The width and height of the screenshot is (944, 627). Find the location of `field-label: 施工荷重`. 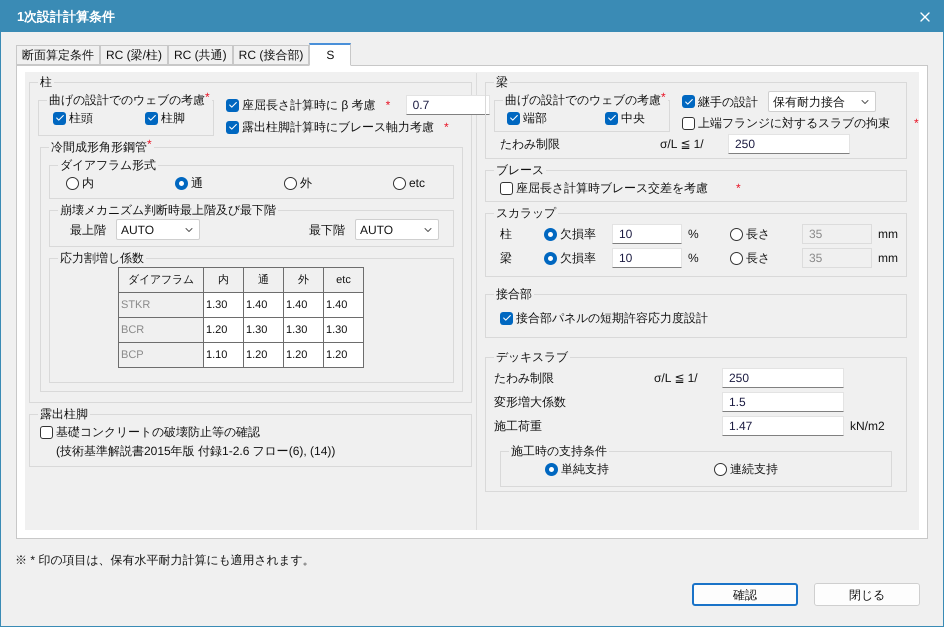

field-label: 施工荷重 is located at coordinates (518, 426).